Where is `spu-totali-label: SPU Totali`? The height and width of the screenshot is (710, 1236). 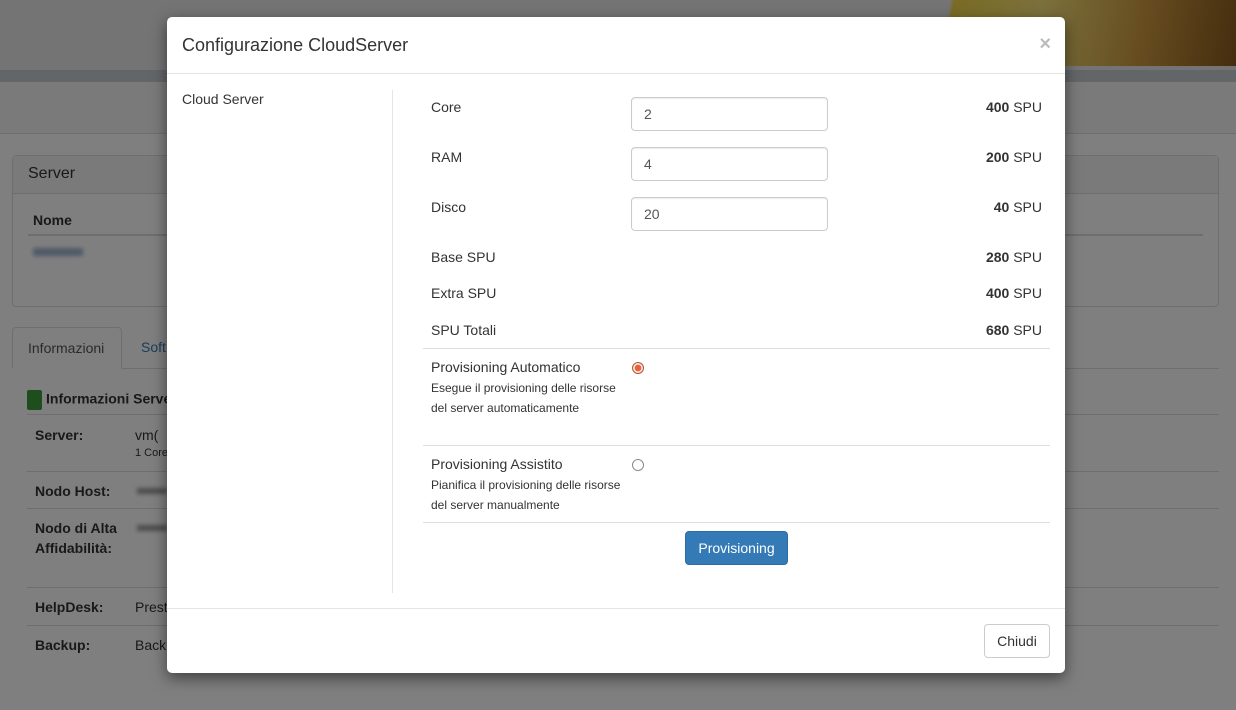 spu-totali-label: SPU Totali is located at coordinates (464, 330).